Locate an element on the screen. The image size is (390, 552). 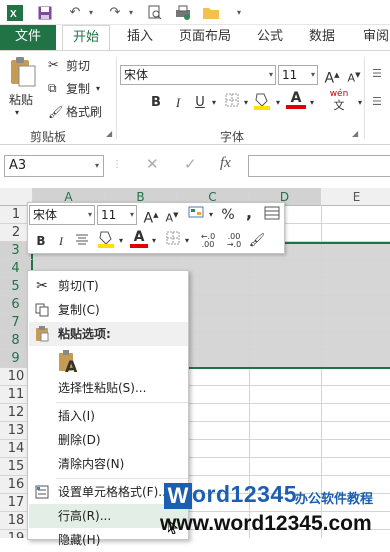
mini-font-color-icon: A is located at coordinates (139, 238).